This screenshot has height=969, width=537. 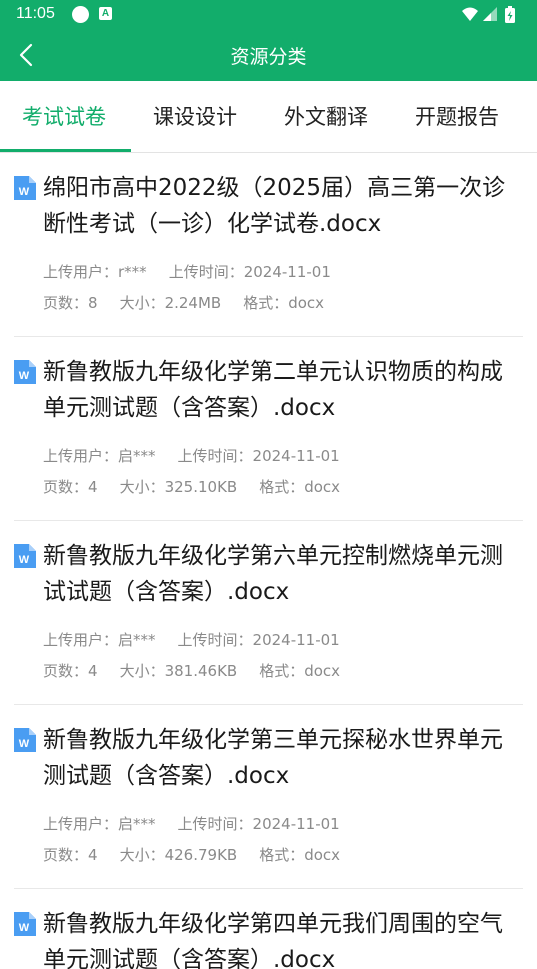 I want to click on meta-row-info: 页数：4 大小：426.79KB 格式：docx, so click(x=191, y=854).